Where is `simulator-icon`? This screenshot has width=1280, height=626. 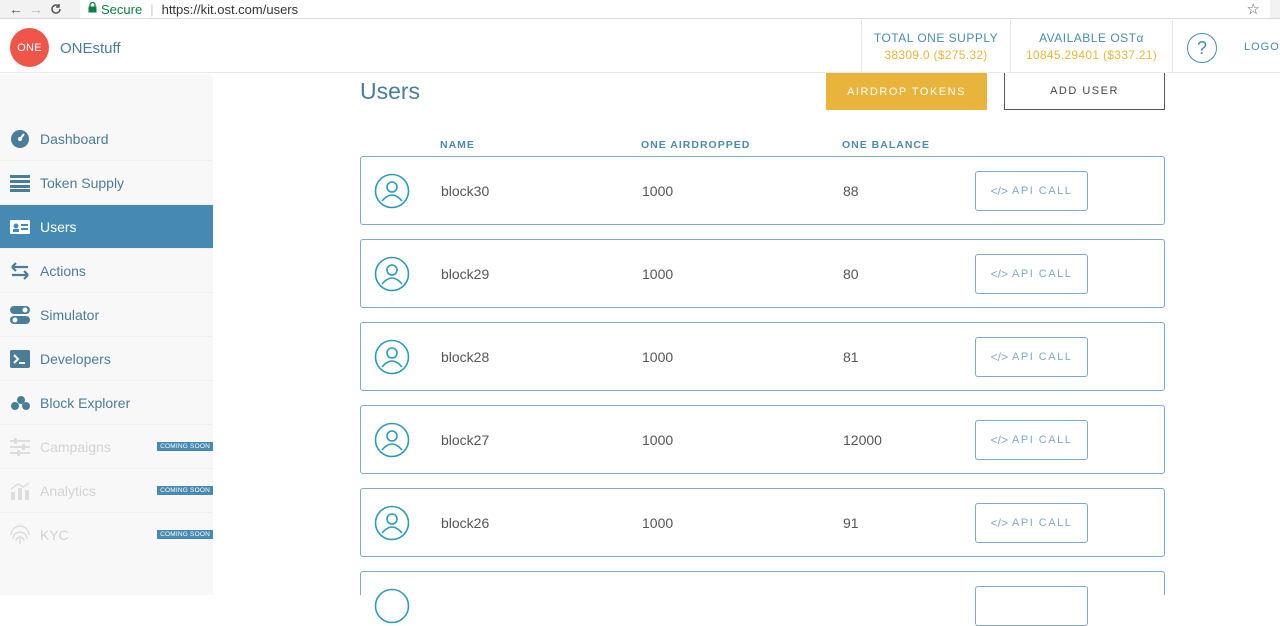
simulator-icon is located at coordinates (20, 315).